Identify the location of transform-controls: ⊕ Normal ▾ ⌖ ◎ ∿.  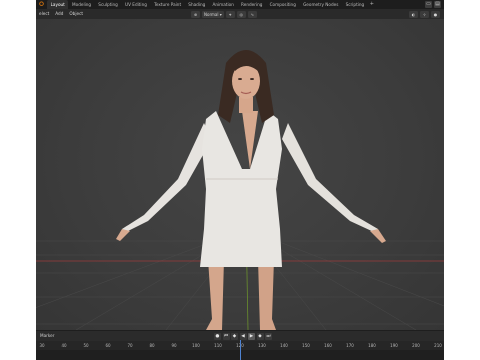
(224, 14).